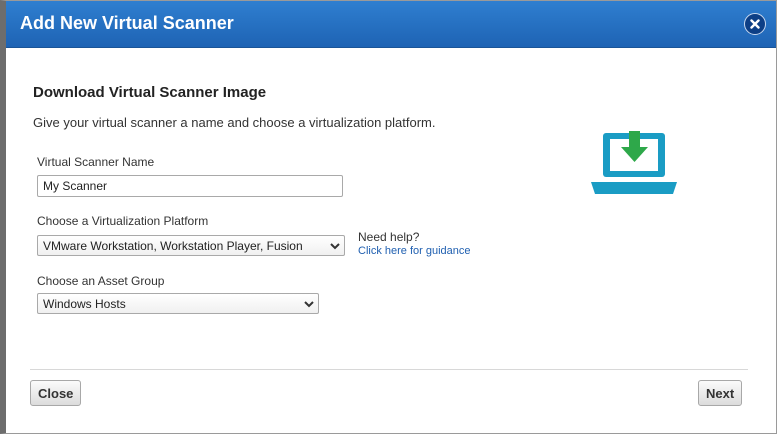 The width and height of the screenshot is (779, 436). I want to click on scanner-name-input, so click(190, 186).